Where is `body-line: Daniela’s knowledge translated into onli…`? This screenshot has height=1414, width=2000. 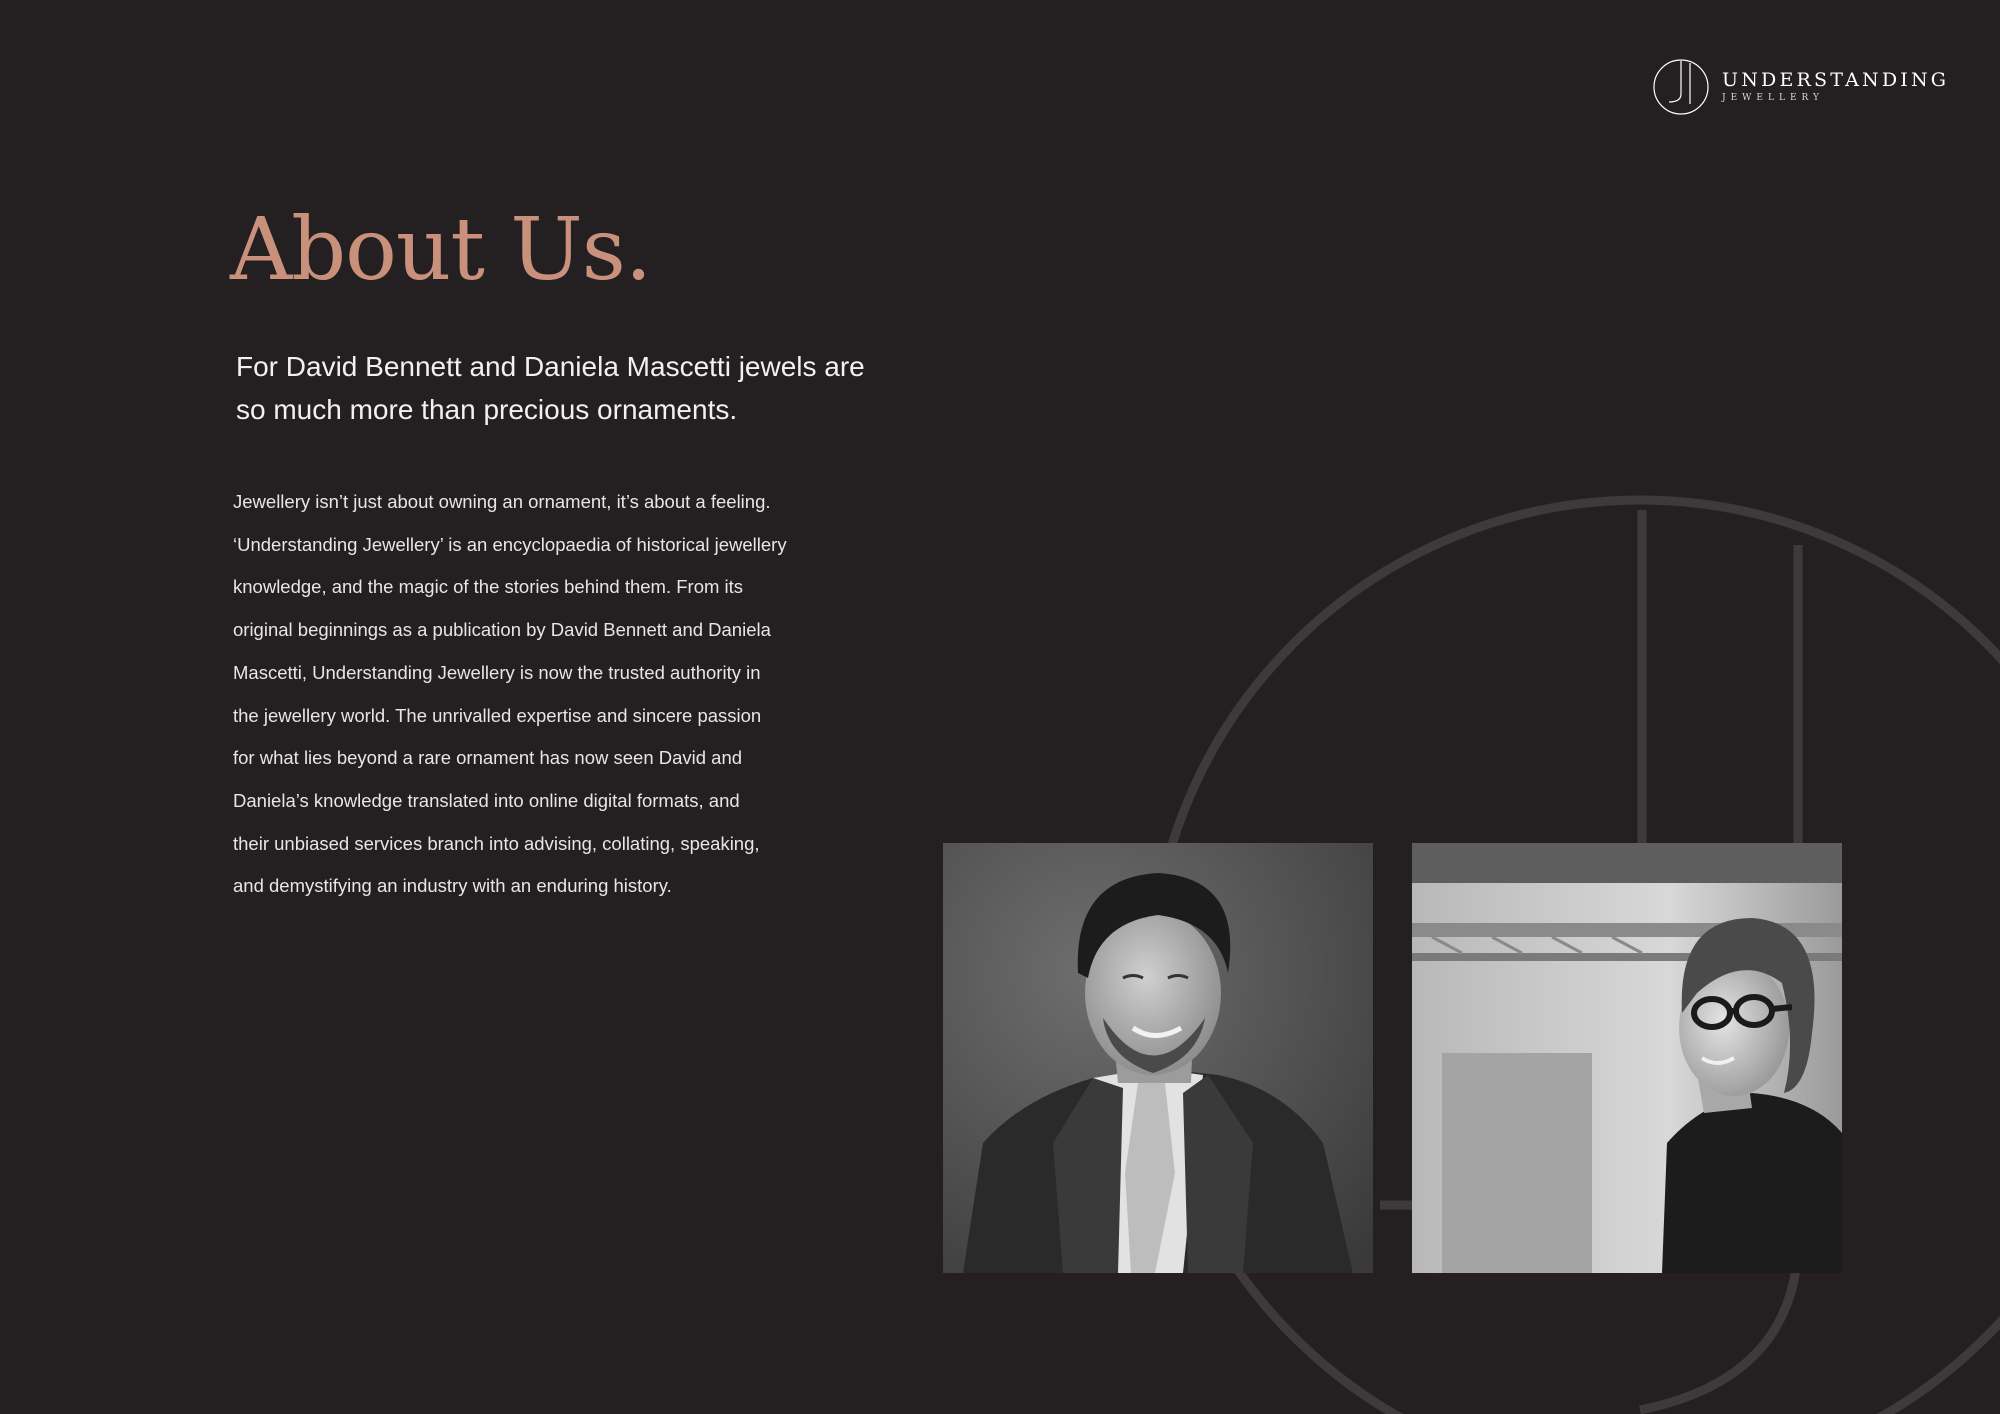 body-line: Daniela’s knowledge translated into onli… is located at coordinates (486, 800).